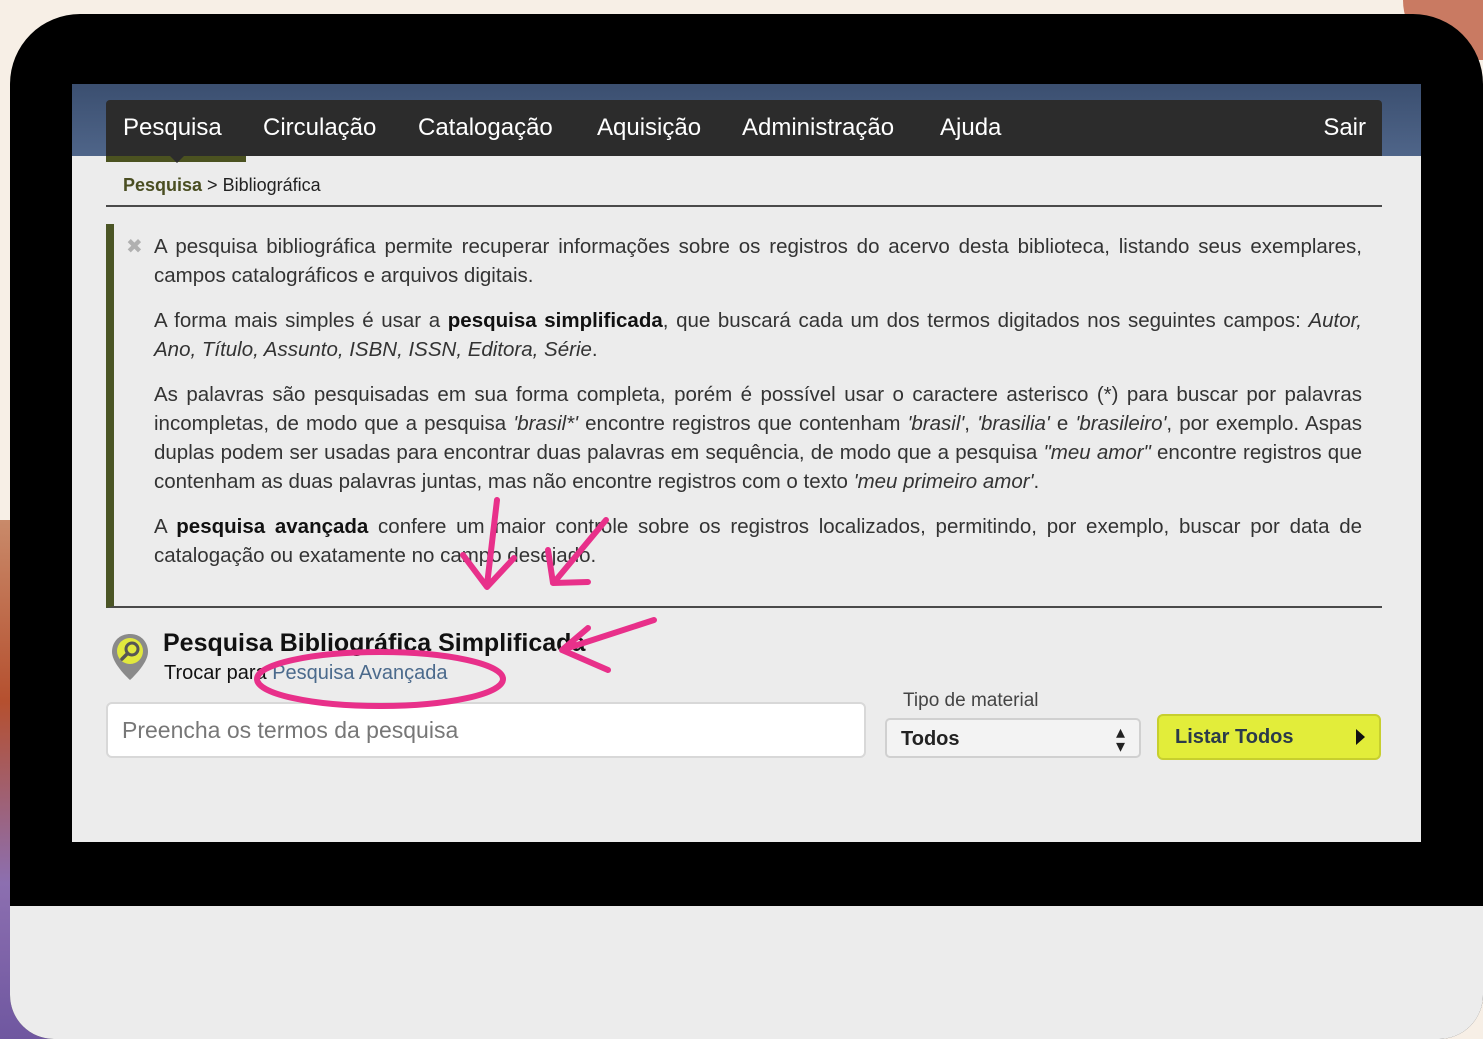 The image size is (1483, 1039). What do you see at coordinates (930, 739) in the screenshot?
I see `material-type-value: Todos` at bounding box center [930, 739].